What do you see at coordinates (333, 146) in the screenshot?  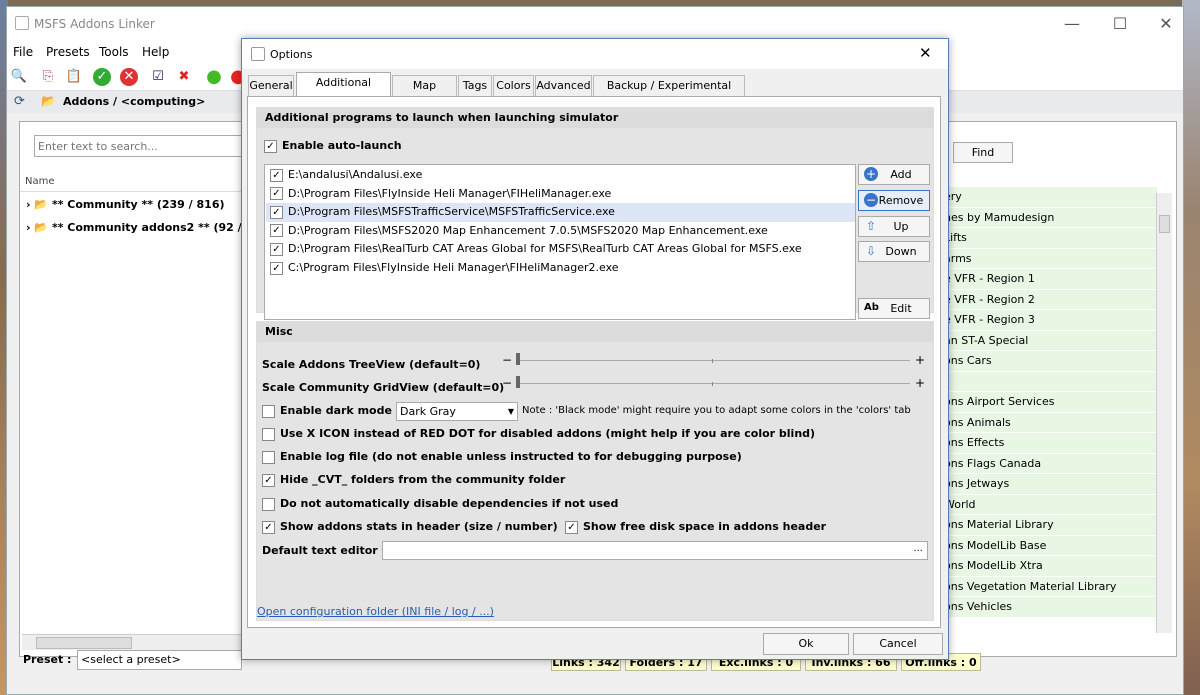 I see `enable-autolaunch-checkbox: ✓ Enable auto-launch` at bounding box center [333, 146].